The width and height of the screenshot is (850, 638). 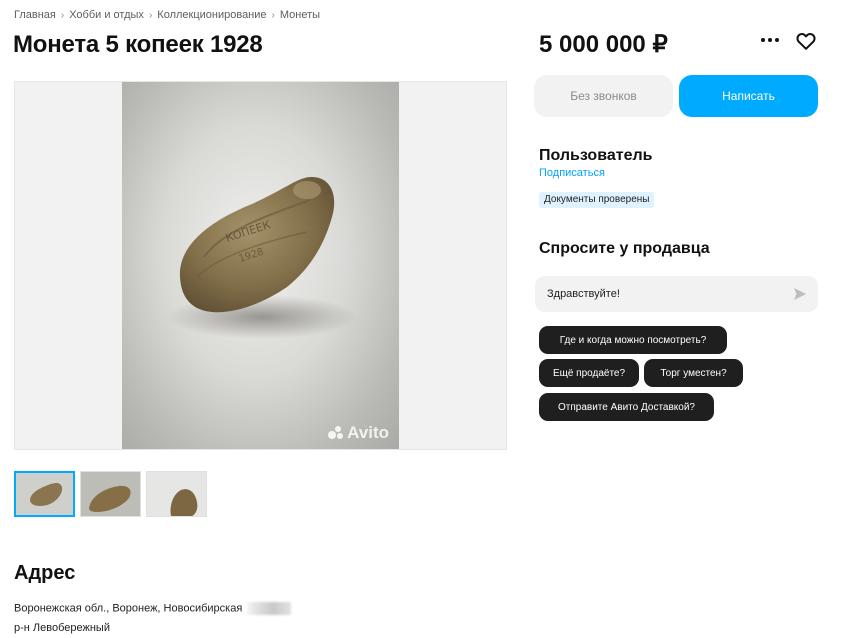 I want to click on price: 5 000 000 ₽, so click(x=603, y=44).